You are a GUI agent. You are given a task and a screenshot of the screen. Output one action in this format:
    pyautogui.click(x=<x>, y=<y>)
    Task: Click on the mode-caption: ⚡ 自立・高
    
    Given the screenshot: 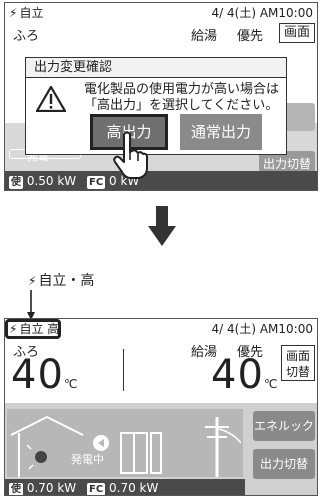 What is the action you would take?
    pyautogui.click(x=61, y=280)
    